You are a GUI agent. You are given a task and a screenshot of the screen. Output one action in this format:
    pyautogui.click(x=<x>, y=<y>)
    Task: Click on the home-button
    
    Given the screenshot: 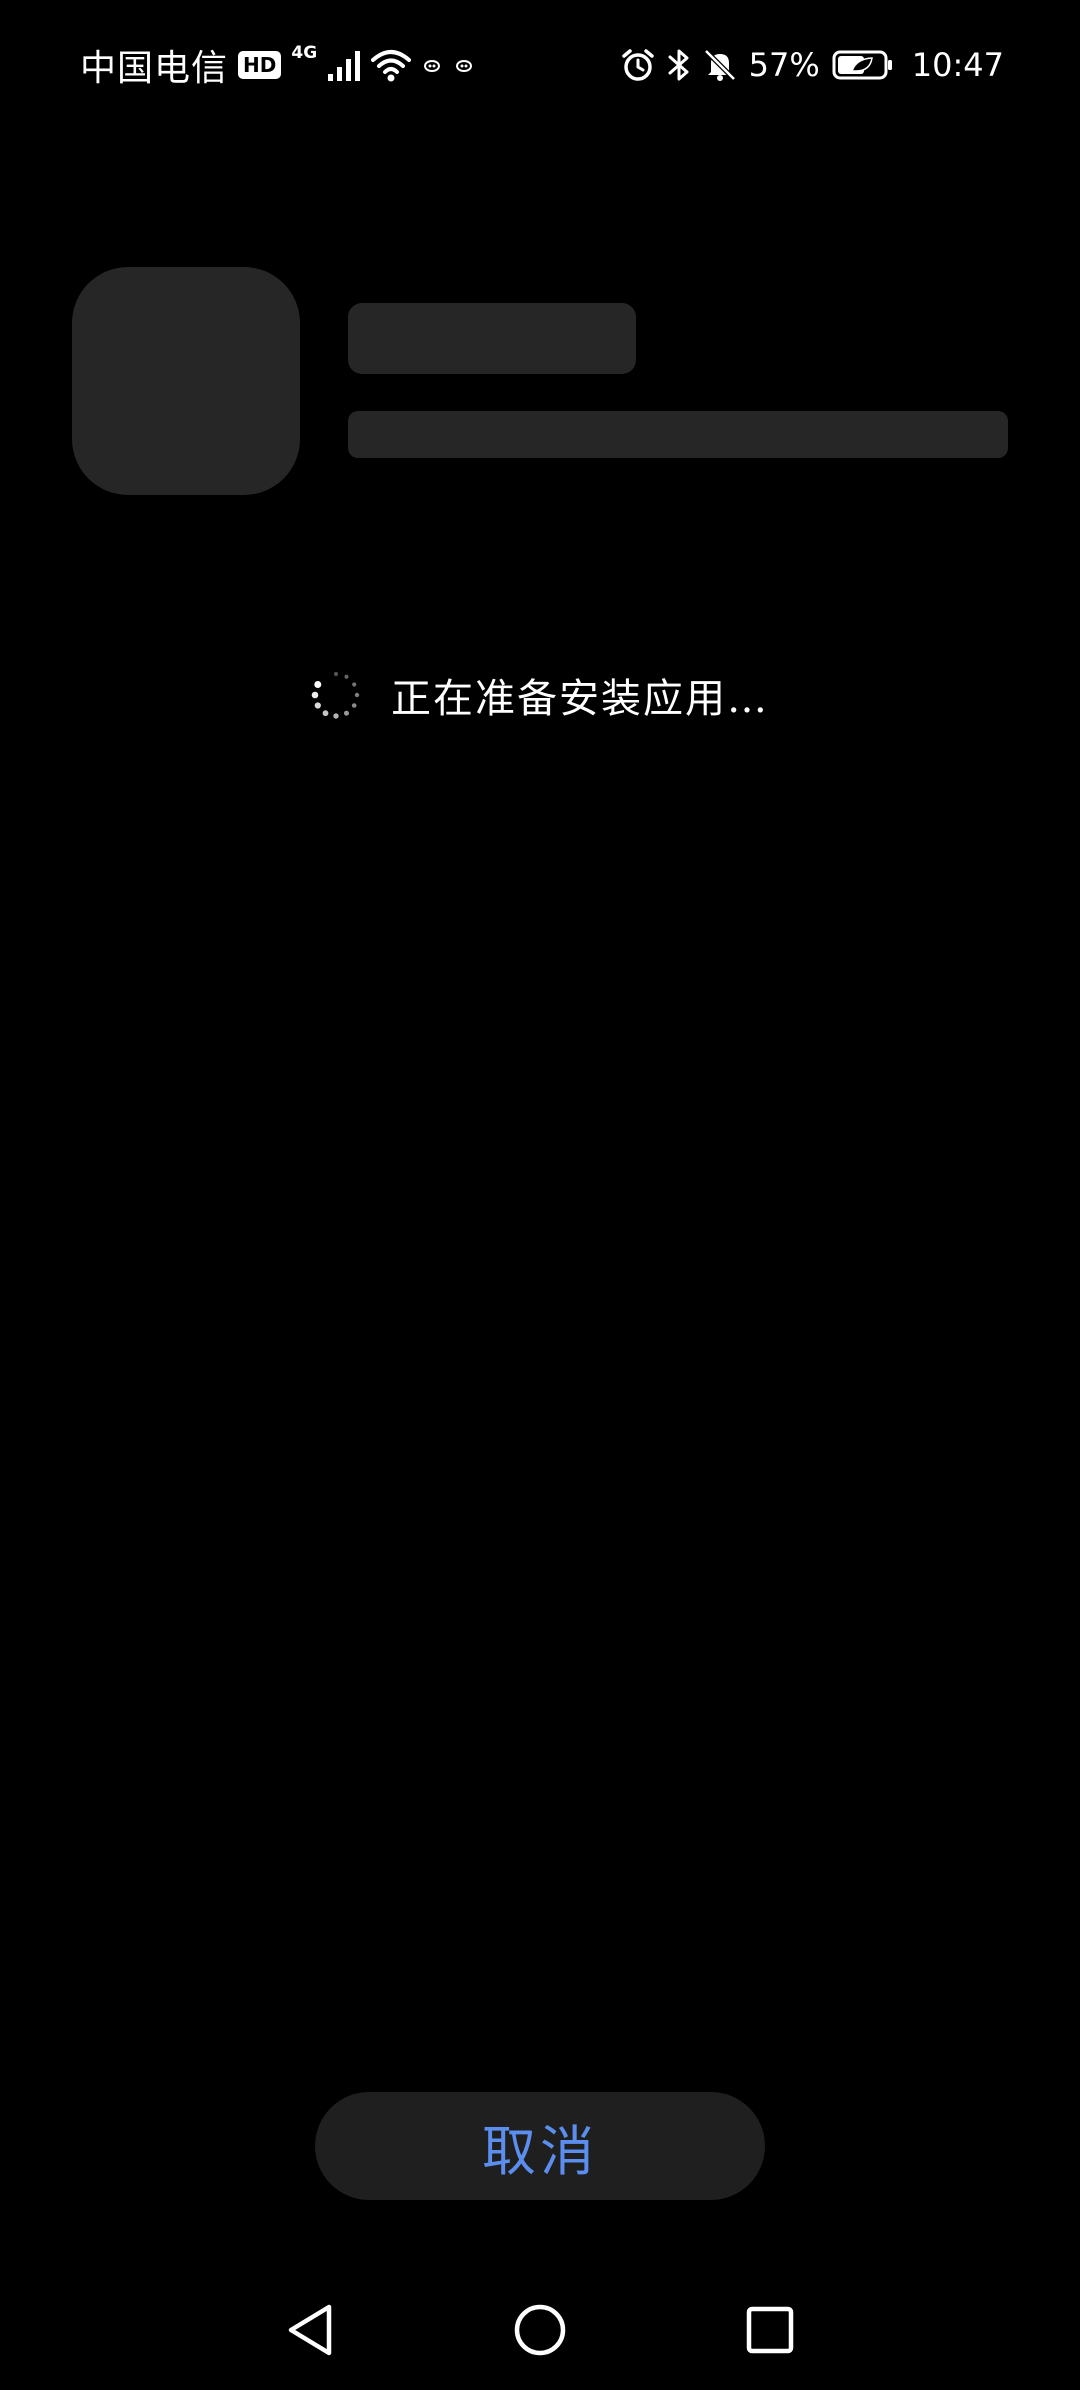 What is the action you would take?
    pyautogui.click(x=540, y=2330)
    